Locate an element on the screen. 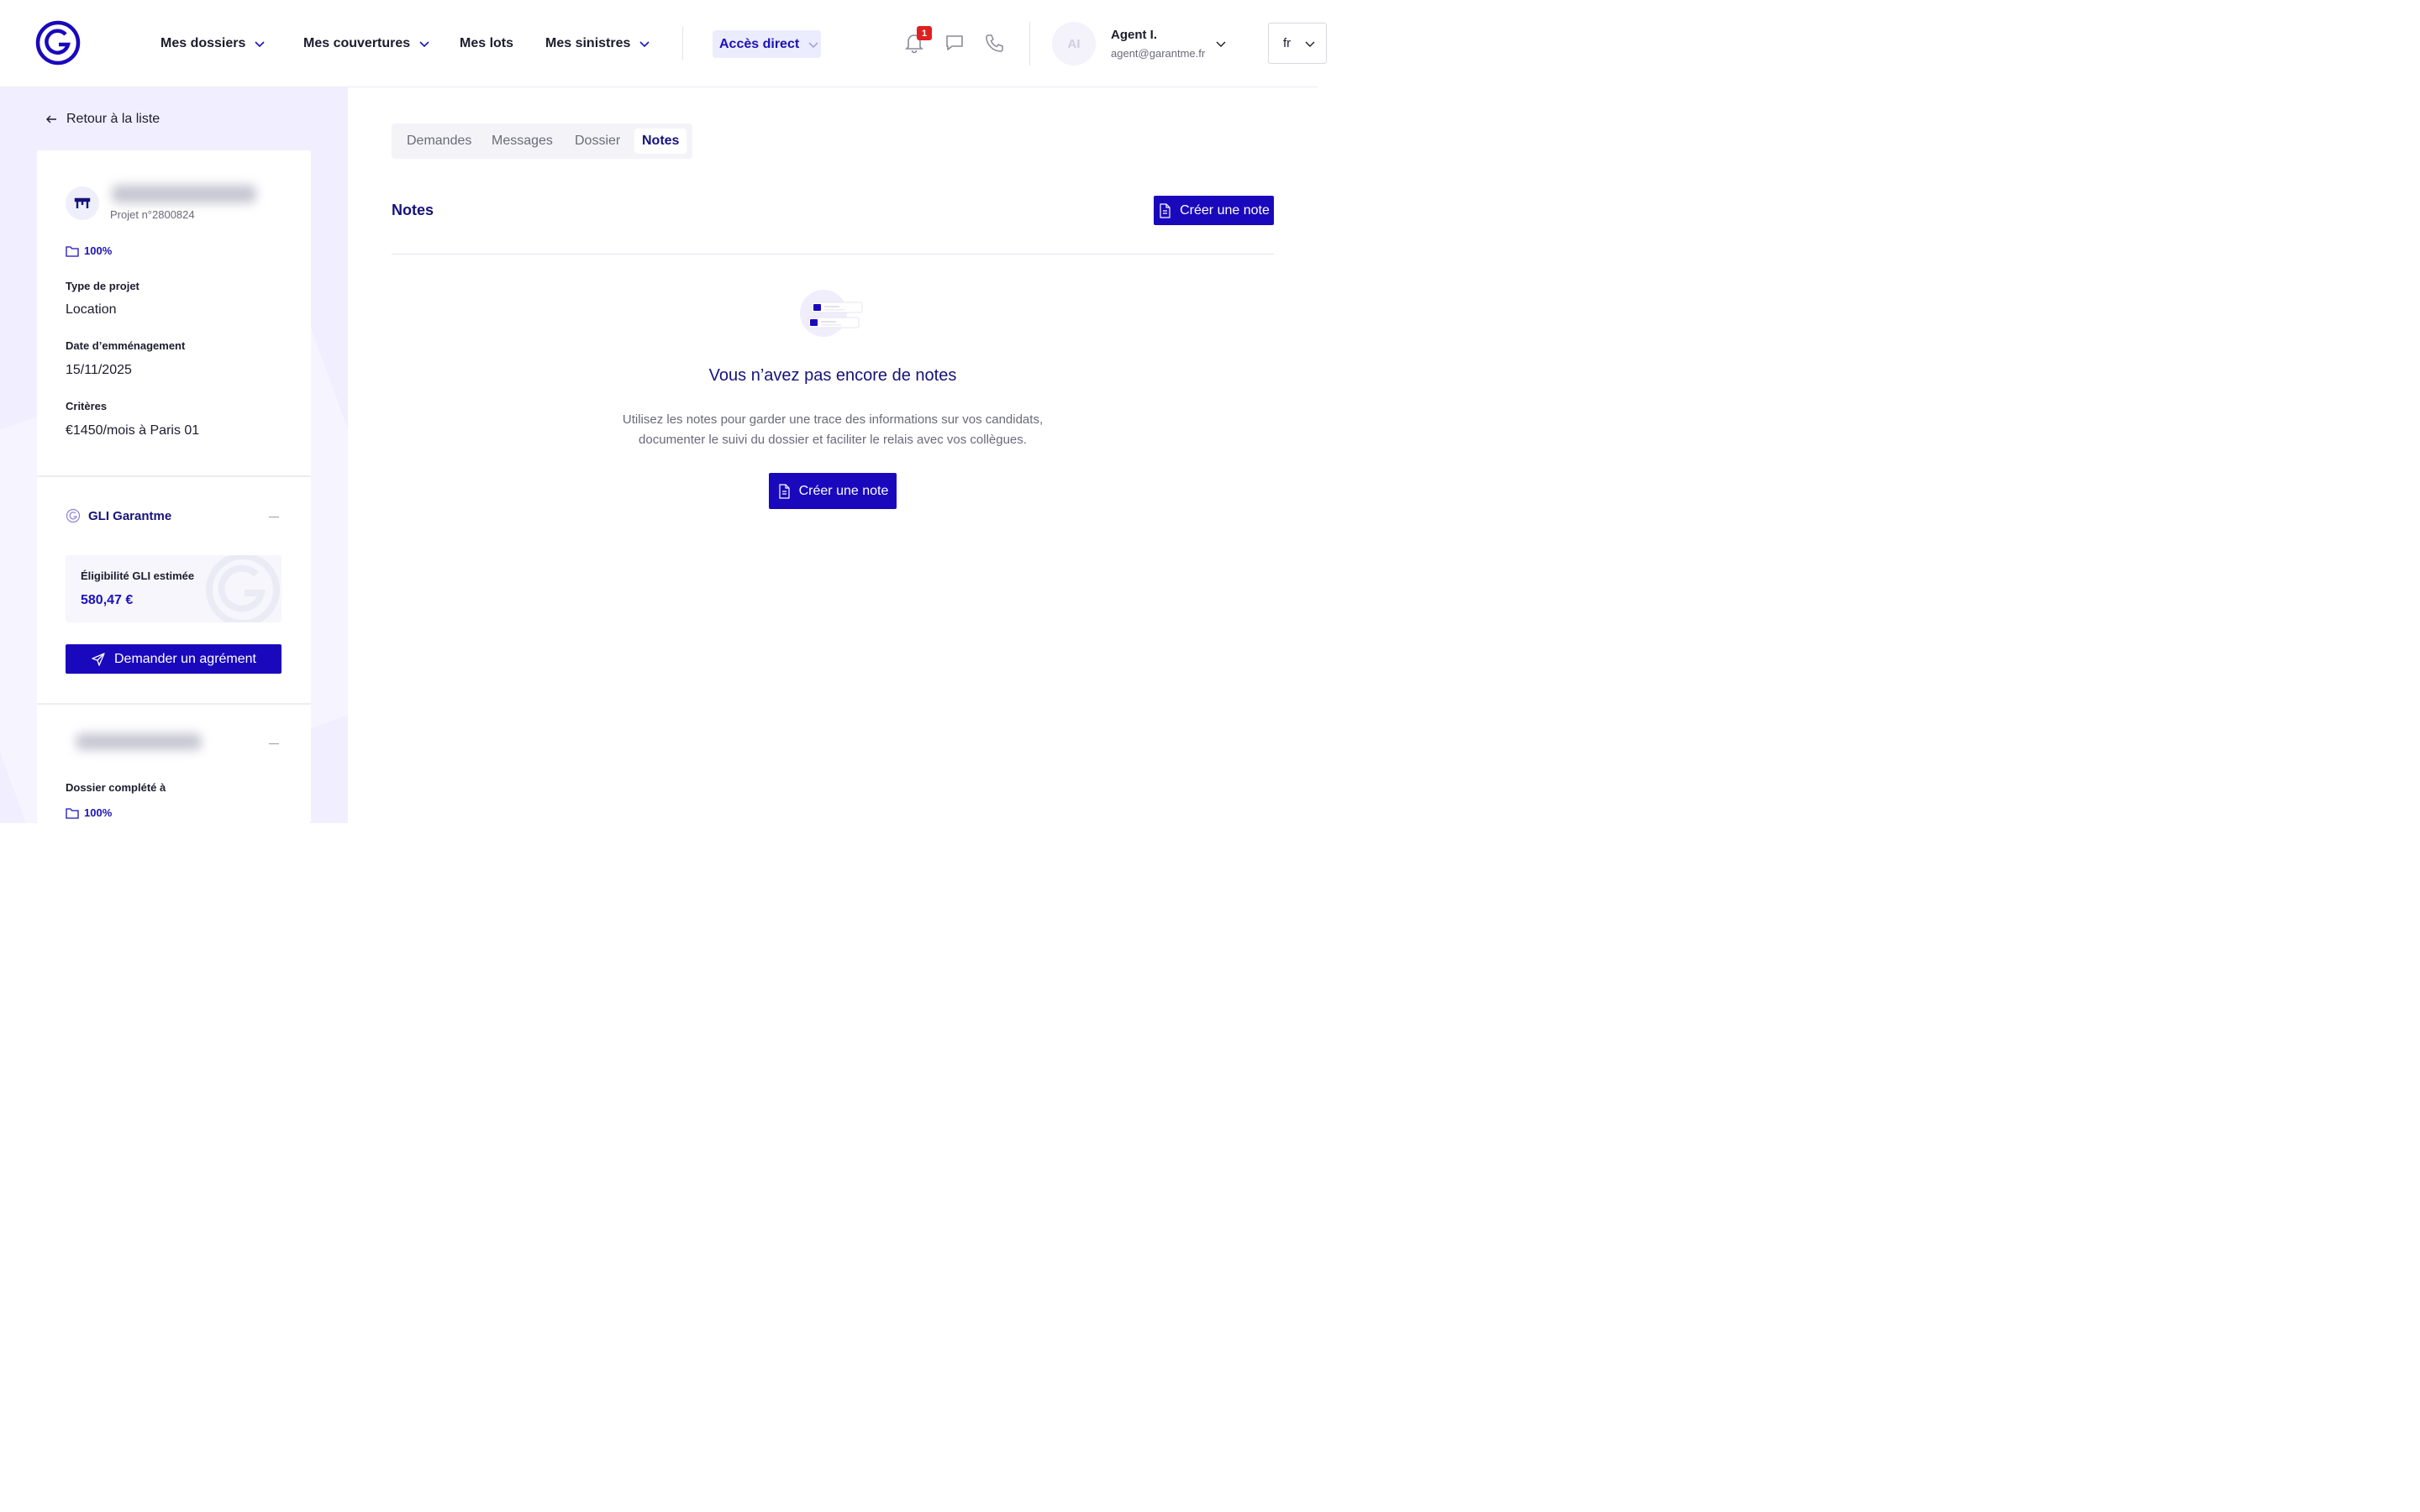 The width and height of the screenshot is (2420, 1512). nav-mes-dossiers: Mes dossiers is located at coordinates (213, 44).